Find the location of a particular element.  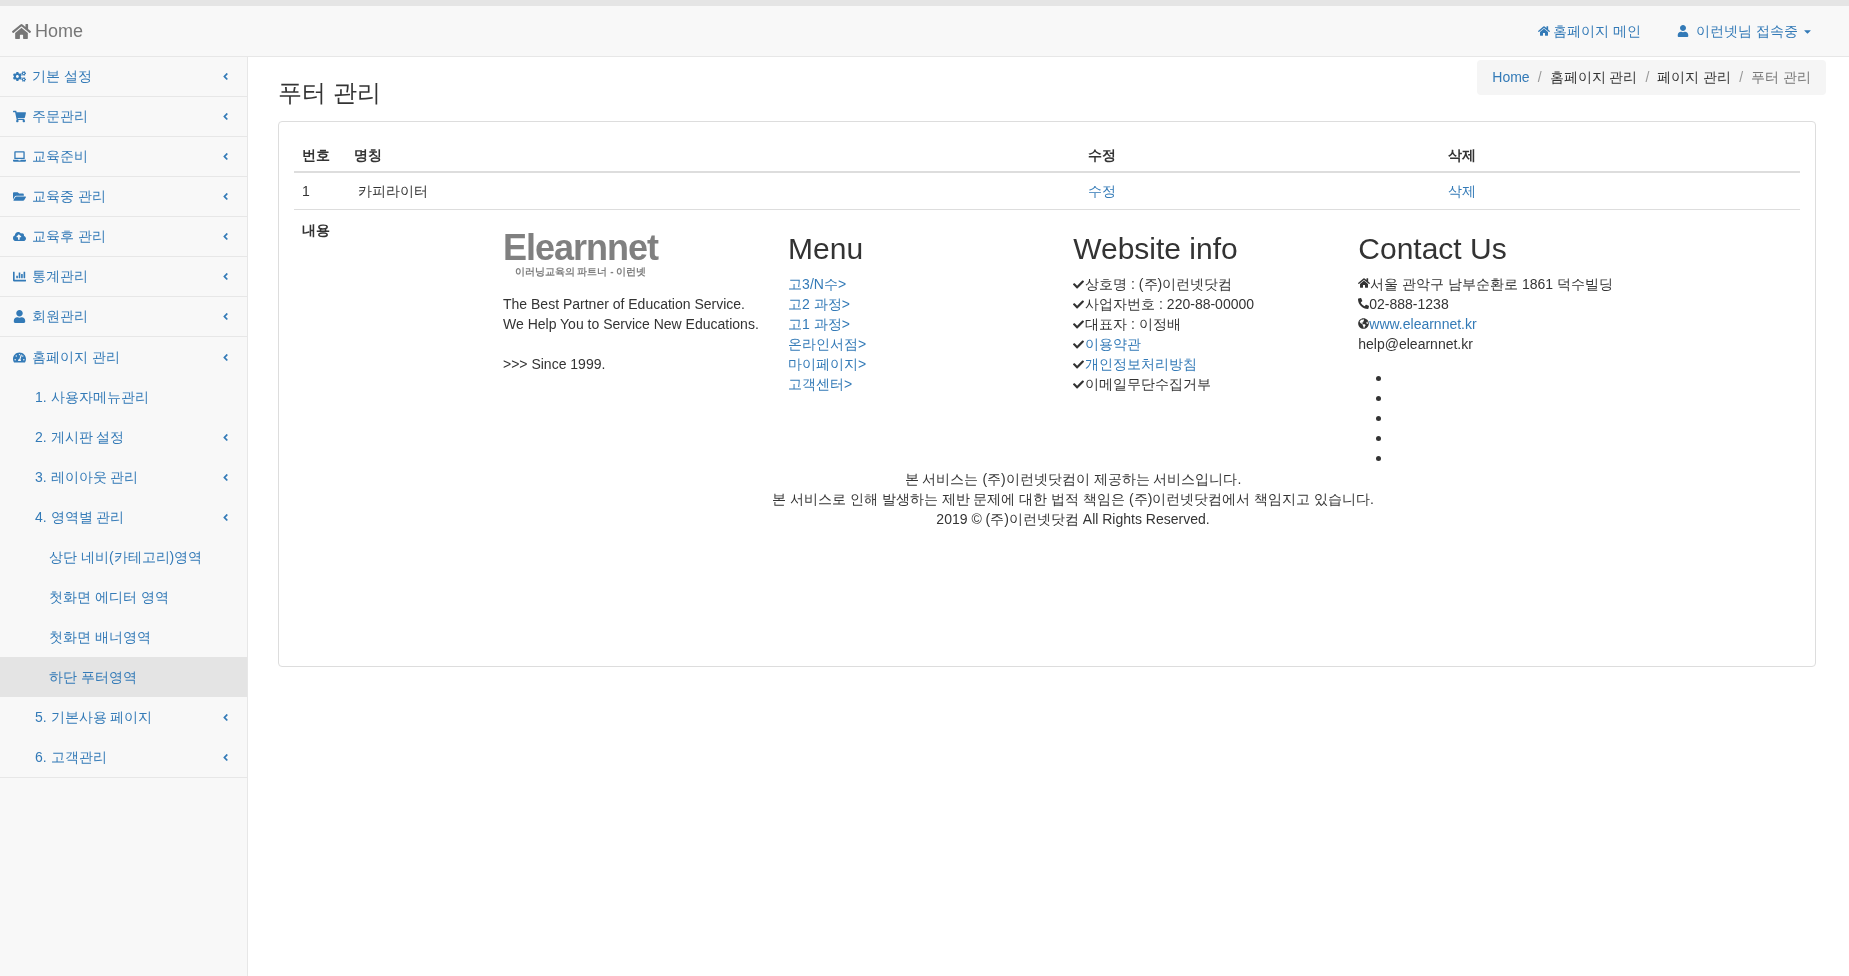

gears-icon is located at coordinates (19, 76).